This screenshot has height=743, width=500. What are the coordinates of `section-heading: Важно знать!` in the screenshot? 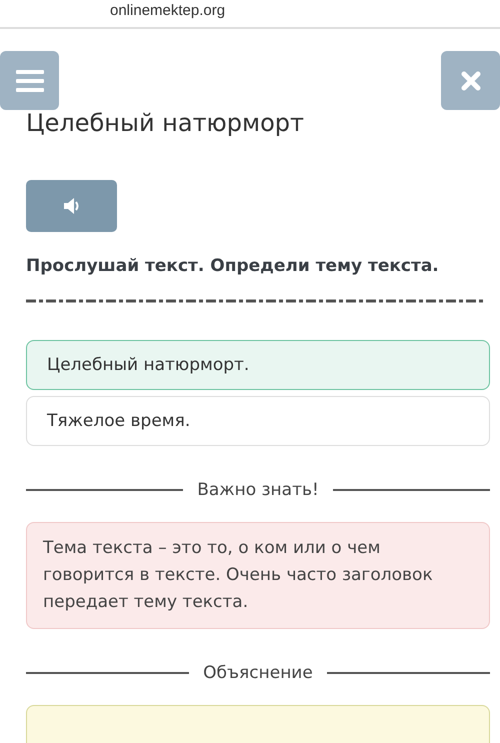 It's located at (258, 490).